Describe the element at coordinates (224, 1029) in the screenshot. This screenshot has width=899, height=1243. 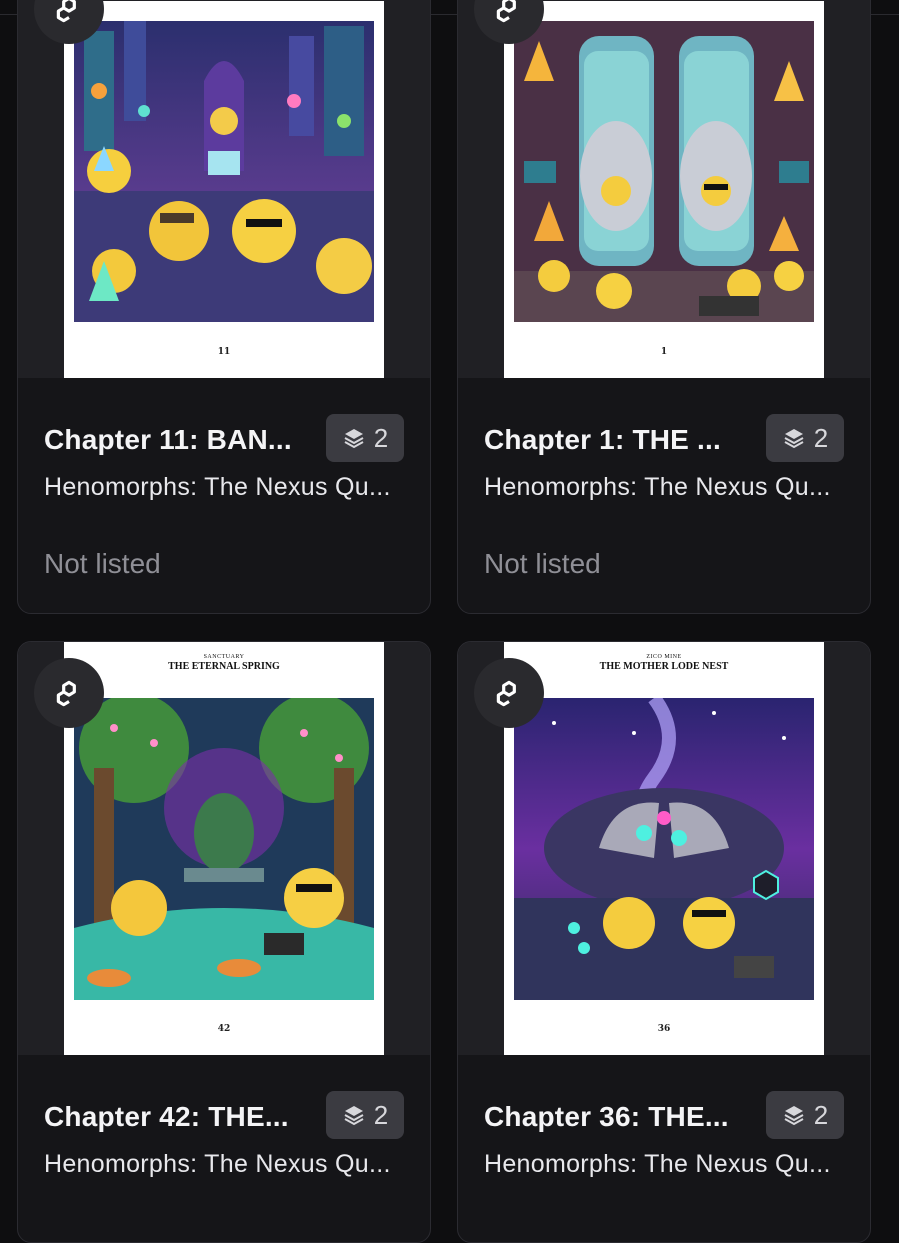
I see `page-number: 42` at that location.